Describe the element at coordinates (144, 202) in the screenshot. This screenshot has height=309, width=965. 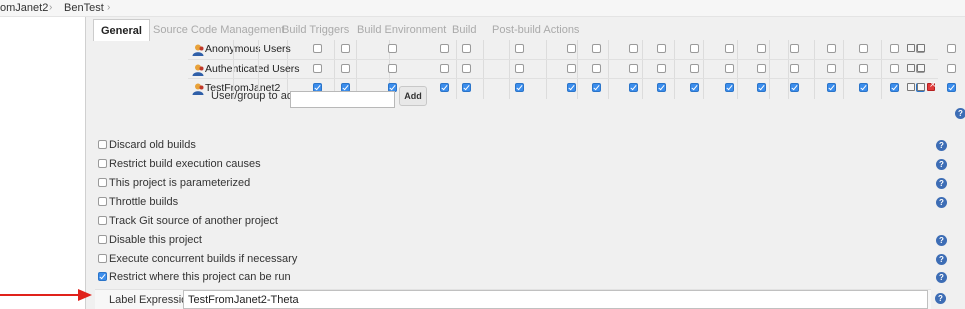
I see `option-label: Throttle builds` at that location.